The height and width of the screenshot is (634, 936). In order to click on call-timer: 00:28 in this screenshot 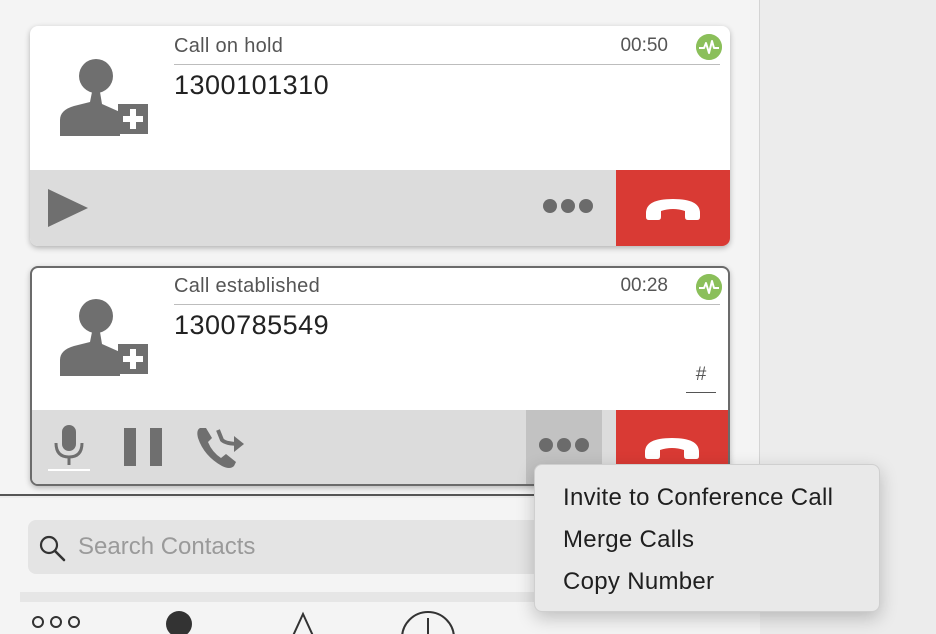, I will do `click(644, 285)`.